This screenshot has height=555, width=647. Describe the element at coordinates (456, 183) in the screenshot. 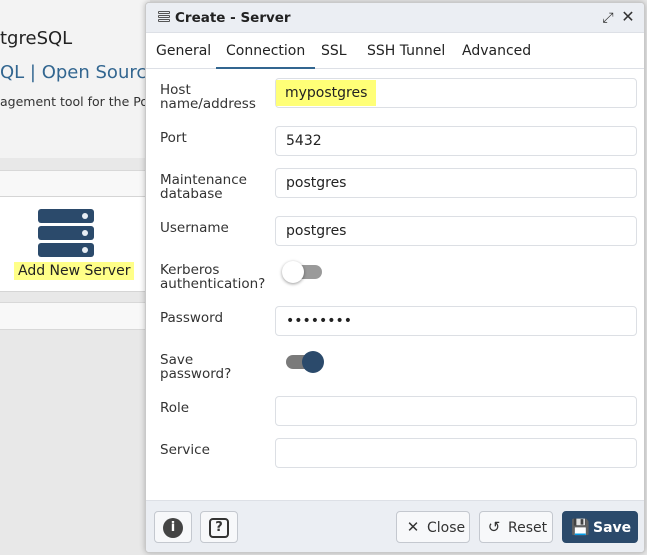

I see `maintenance-db-input: postgres` at that location.